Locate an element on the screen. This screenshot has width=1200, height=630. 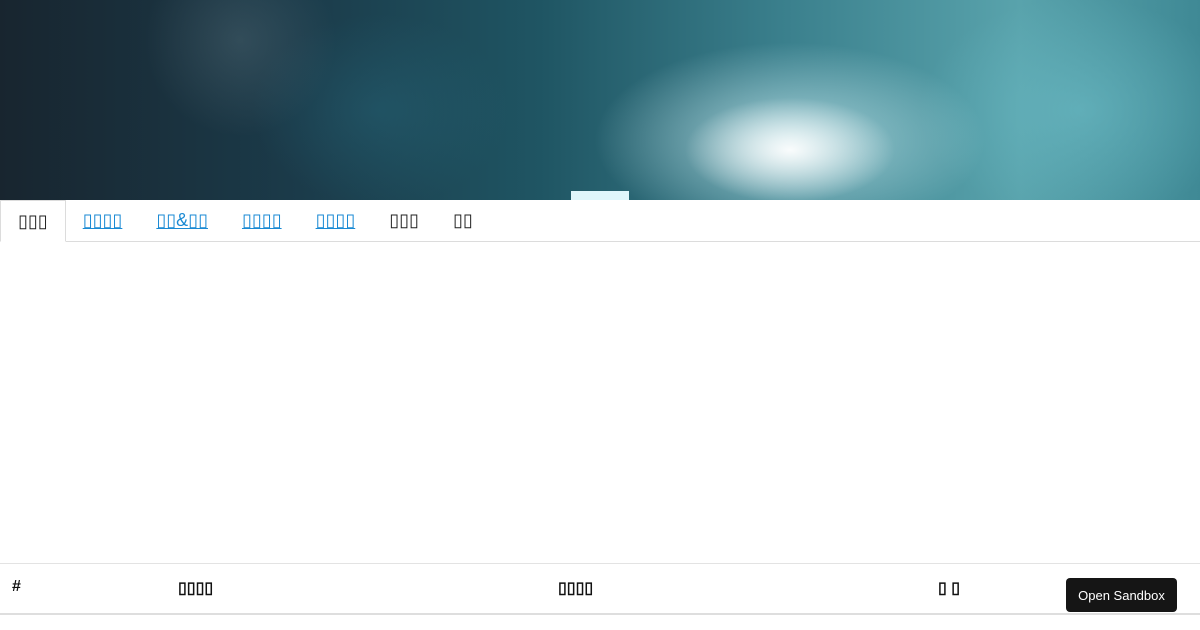
tab-5: ▯▯▯▯ is located at coordinates (336, 220).